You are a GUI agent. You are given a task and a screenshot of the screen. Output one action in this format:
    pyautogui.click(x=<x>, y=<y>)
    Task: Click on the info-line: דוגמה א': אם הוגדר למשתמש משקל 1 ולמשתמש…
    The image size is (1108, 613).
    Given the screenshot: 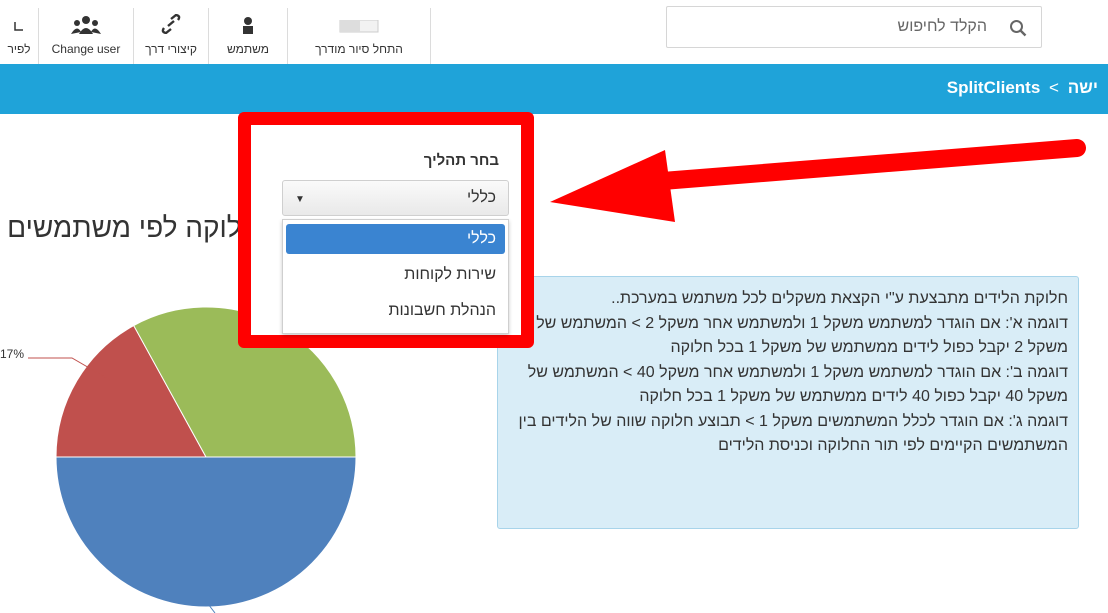 What is the action you would take?
    pyautogui.click(x=802, y=335)
    